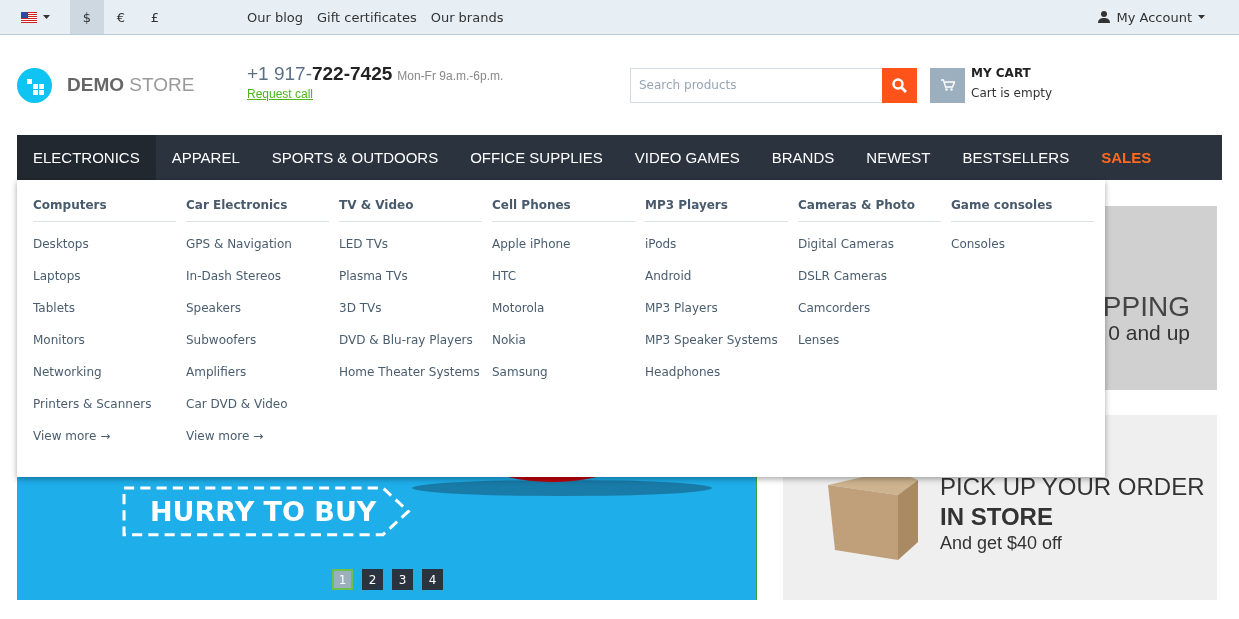  I want to click on nav-item: BESTSELLERS, so click(1016, 157).